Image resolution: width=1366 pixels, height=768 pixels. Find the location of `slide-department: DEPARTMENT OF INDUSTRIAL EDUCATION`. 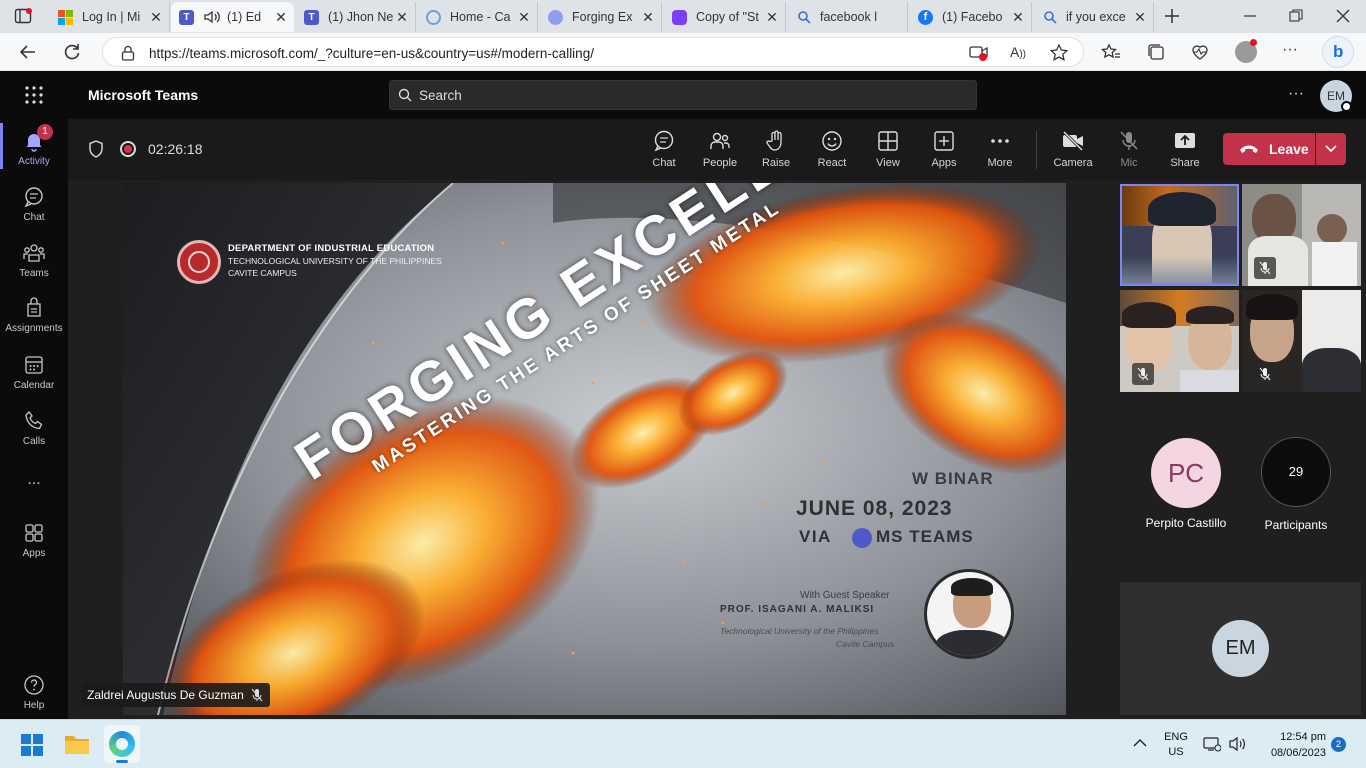

slide-department: DEPARTMENT OF INDUSTRIAL EDUCATION is located at coordinates (331, 248).